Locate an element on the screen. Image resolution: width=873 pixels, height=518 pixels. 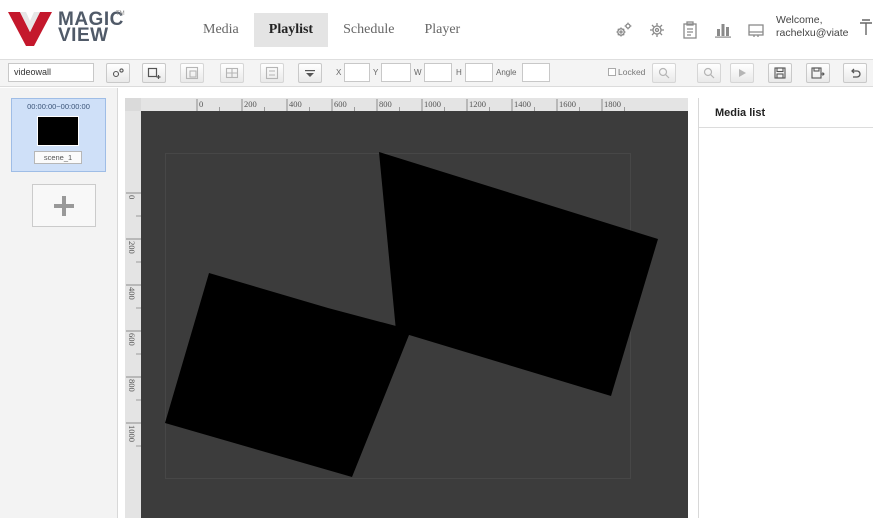
scene-card: 00:00:00~00:00:00 scene_1 is located at coordinates (58, 135).